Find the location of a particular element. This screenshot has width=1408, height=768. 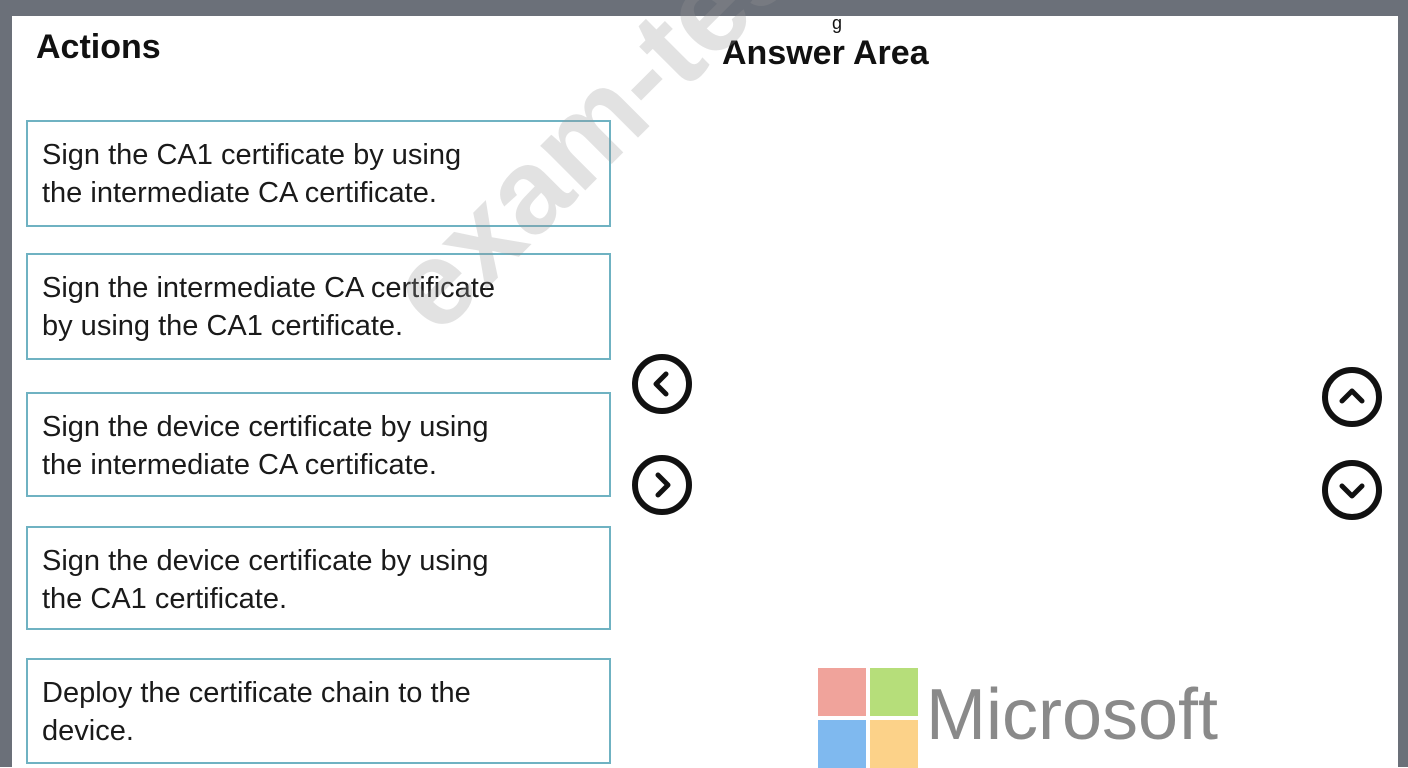

chevron-right-icon is located at coordinates (663, 485).